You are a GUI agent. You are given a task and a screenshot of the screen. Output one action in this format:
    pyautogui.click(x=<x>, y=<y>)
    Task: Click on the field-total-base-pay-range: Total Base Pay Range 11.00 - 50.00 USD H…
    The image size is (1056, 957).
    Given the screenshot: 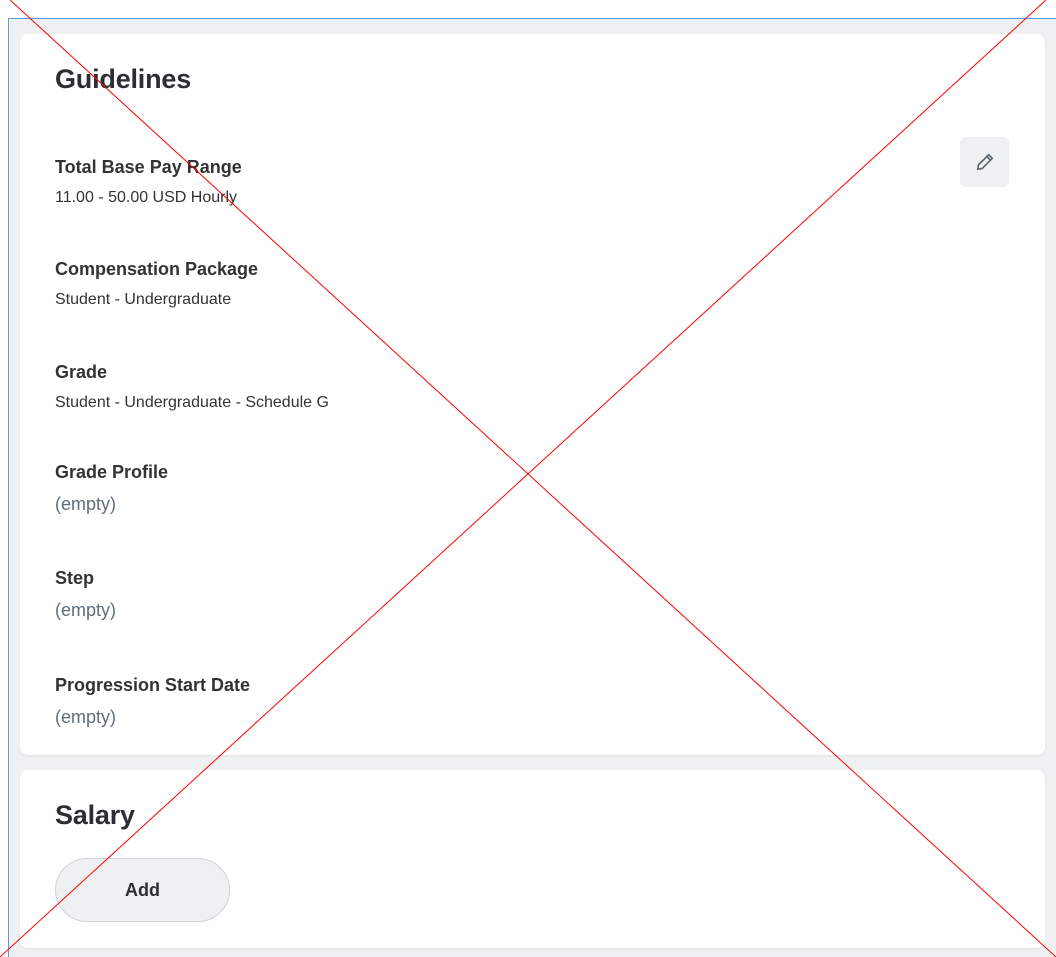 What is the action you would take?
    pyautogui.click(x=148, y=182)
    